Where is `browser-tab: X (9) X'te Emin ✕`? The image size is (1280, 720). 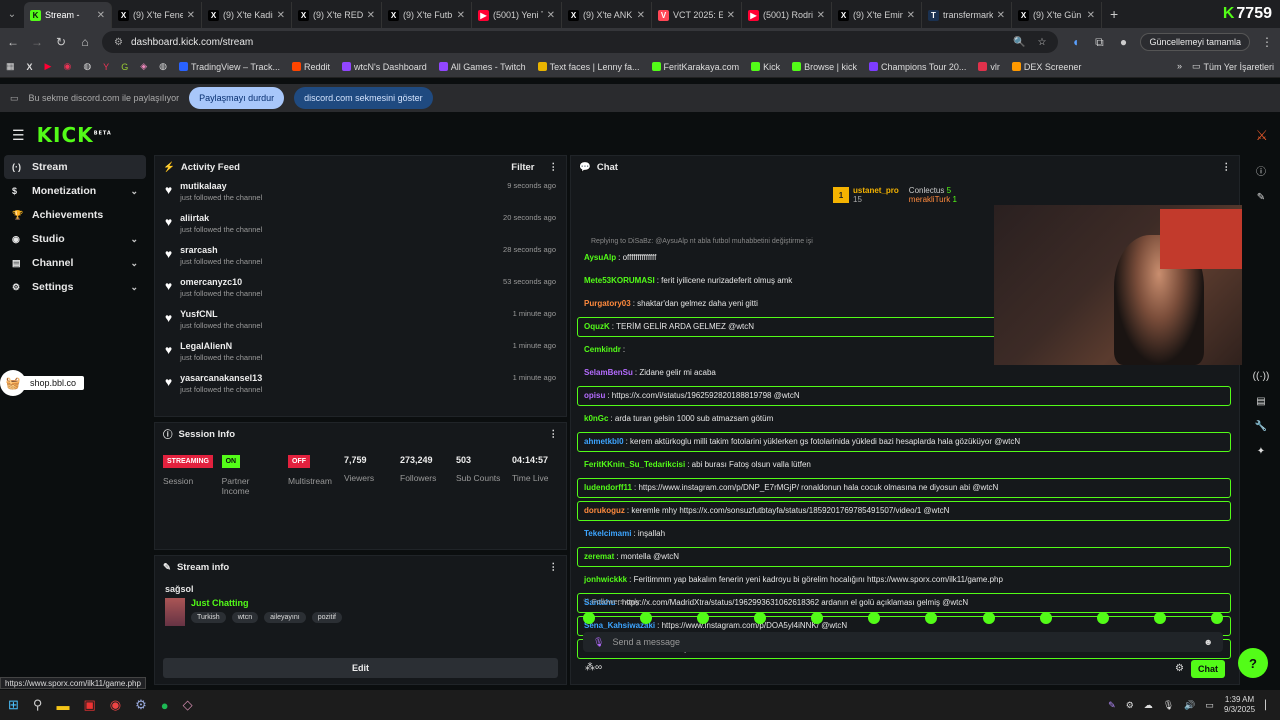
browser-tab: X (9) X'te Emin ✕ is located at coordinates (877, 15).